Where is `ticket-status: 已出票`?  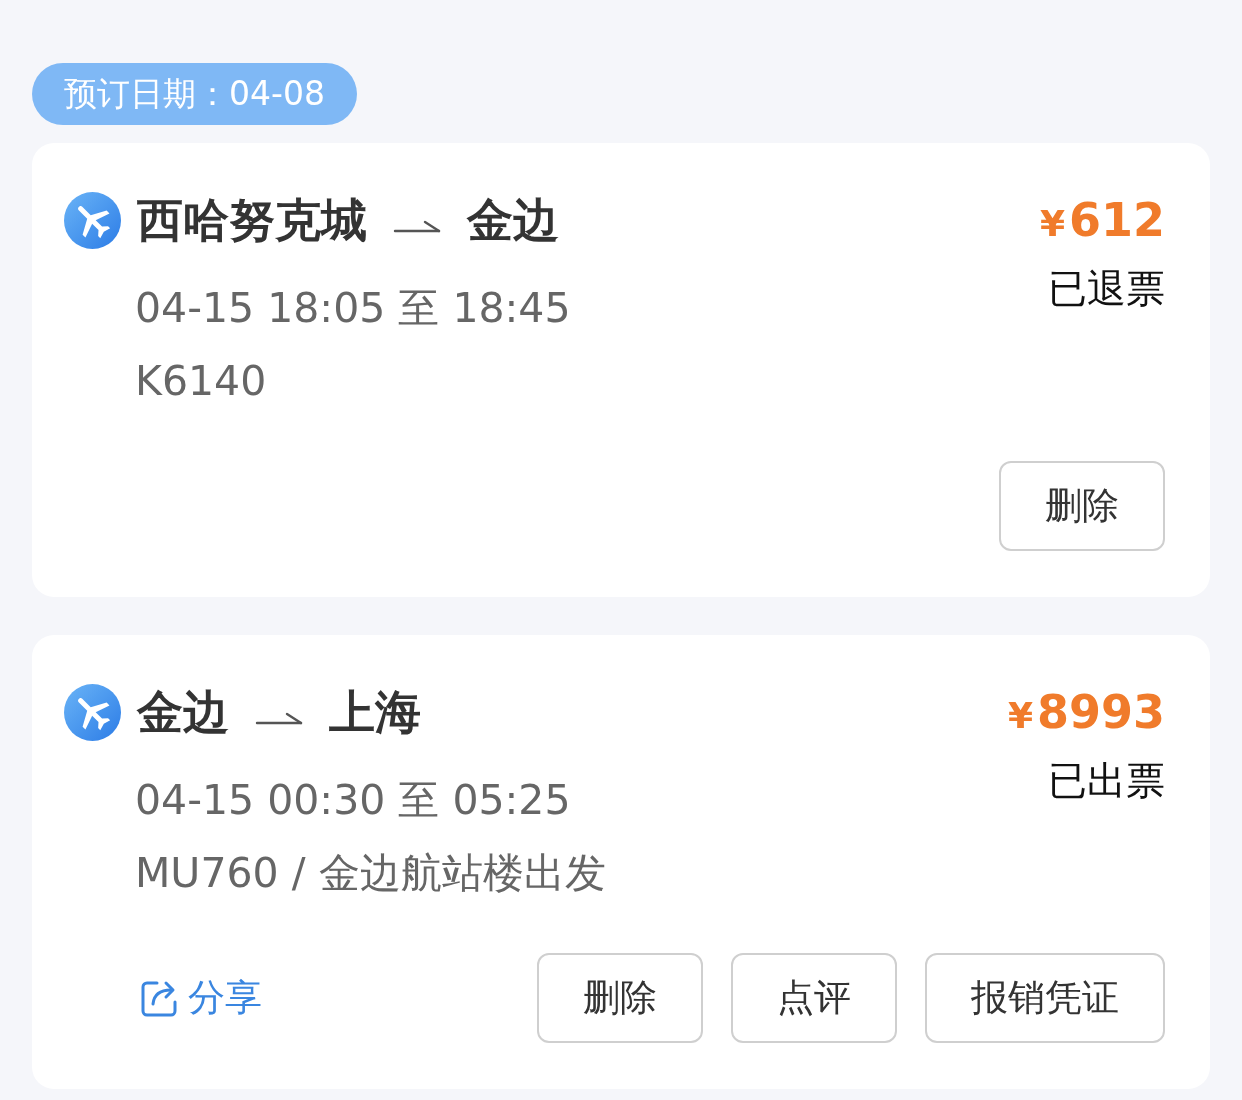
ticket-status: 已出票 is located at coordinates (1106, 781).